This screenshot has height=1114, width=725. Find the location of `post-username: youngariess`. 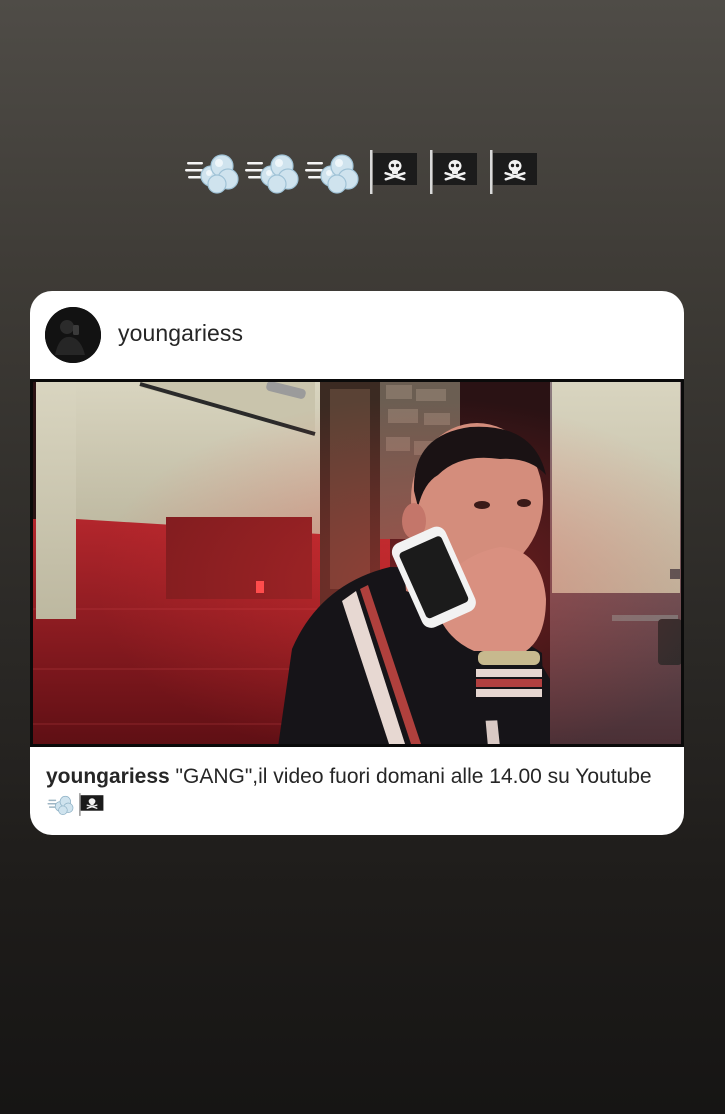

post-username: youngariess is located at coordinates (180, 333).